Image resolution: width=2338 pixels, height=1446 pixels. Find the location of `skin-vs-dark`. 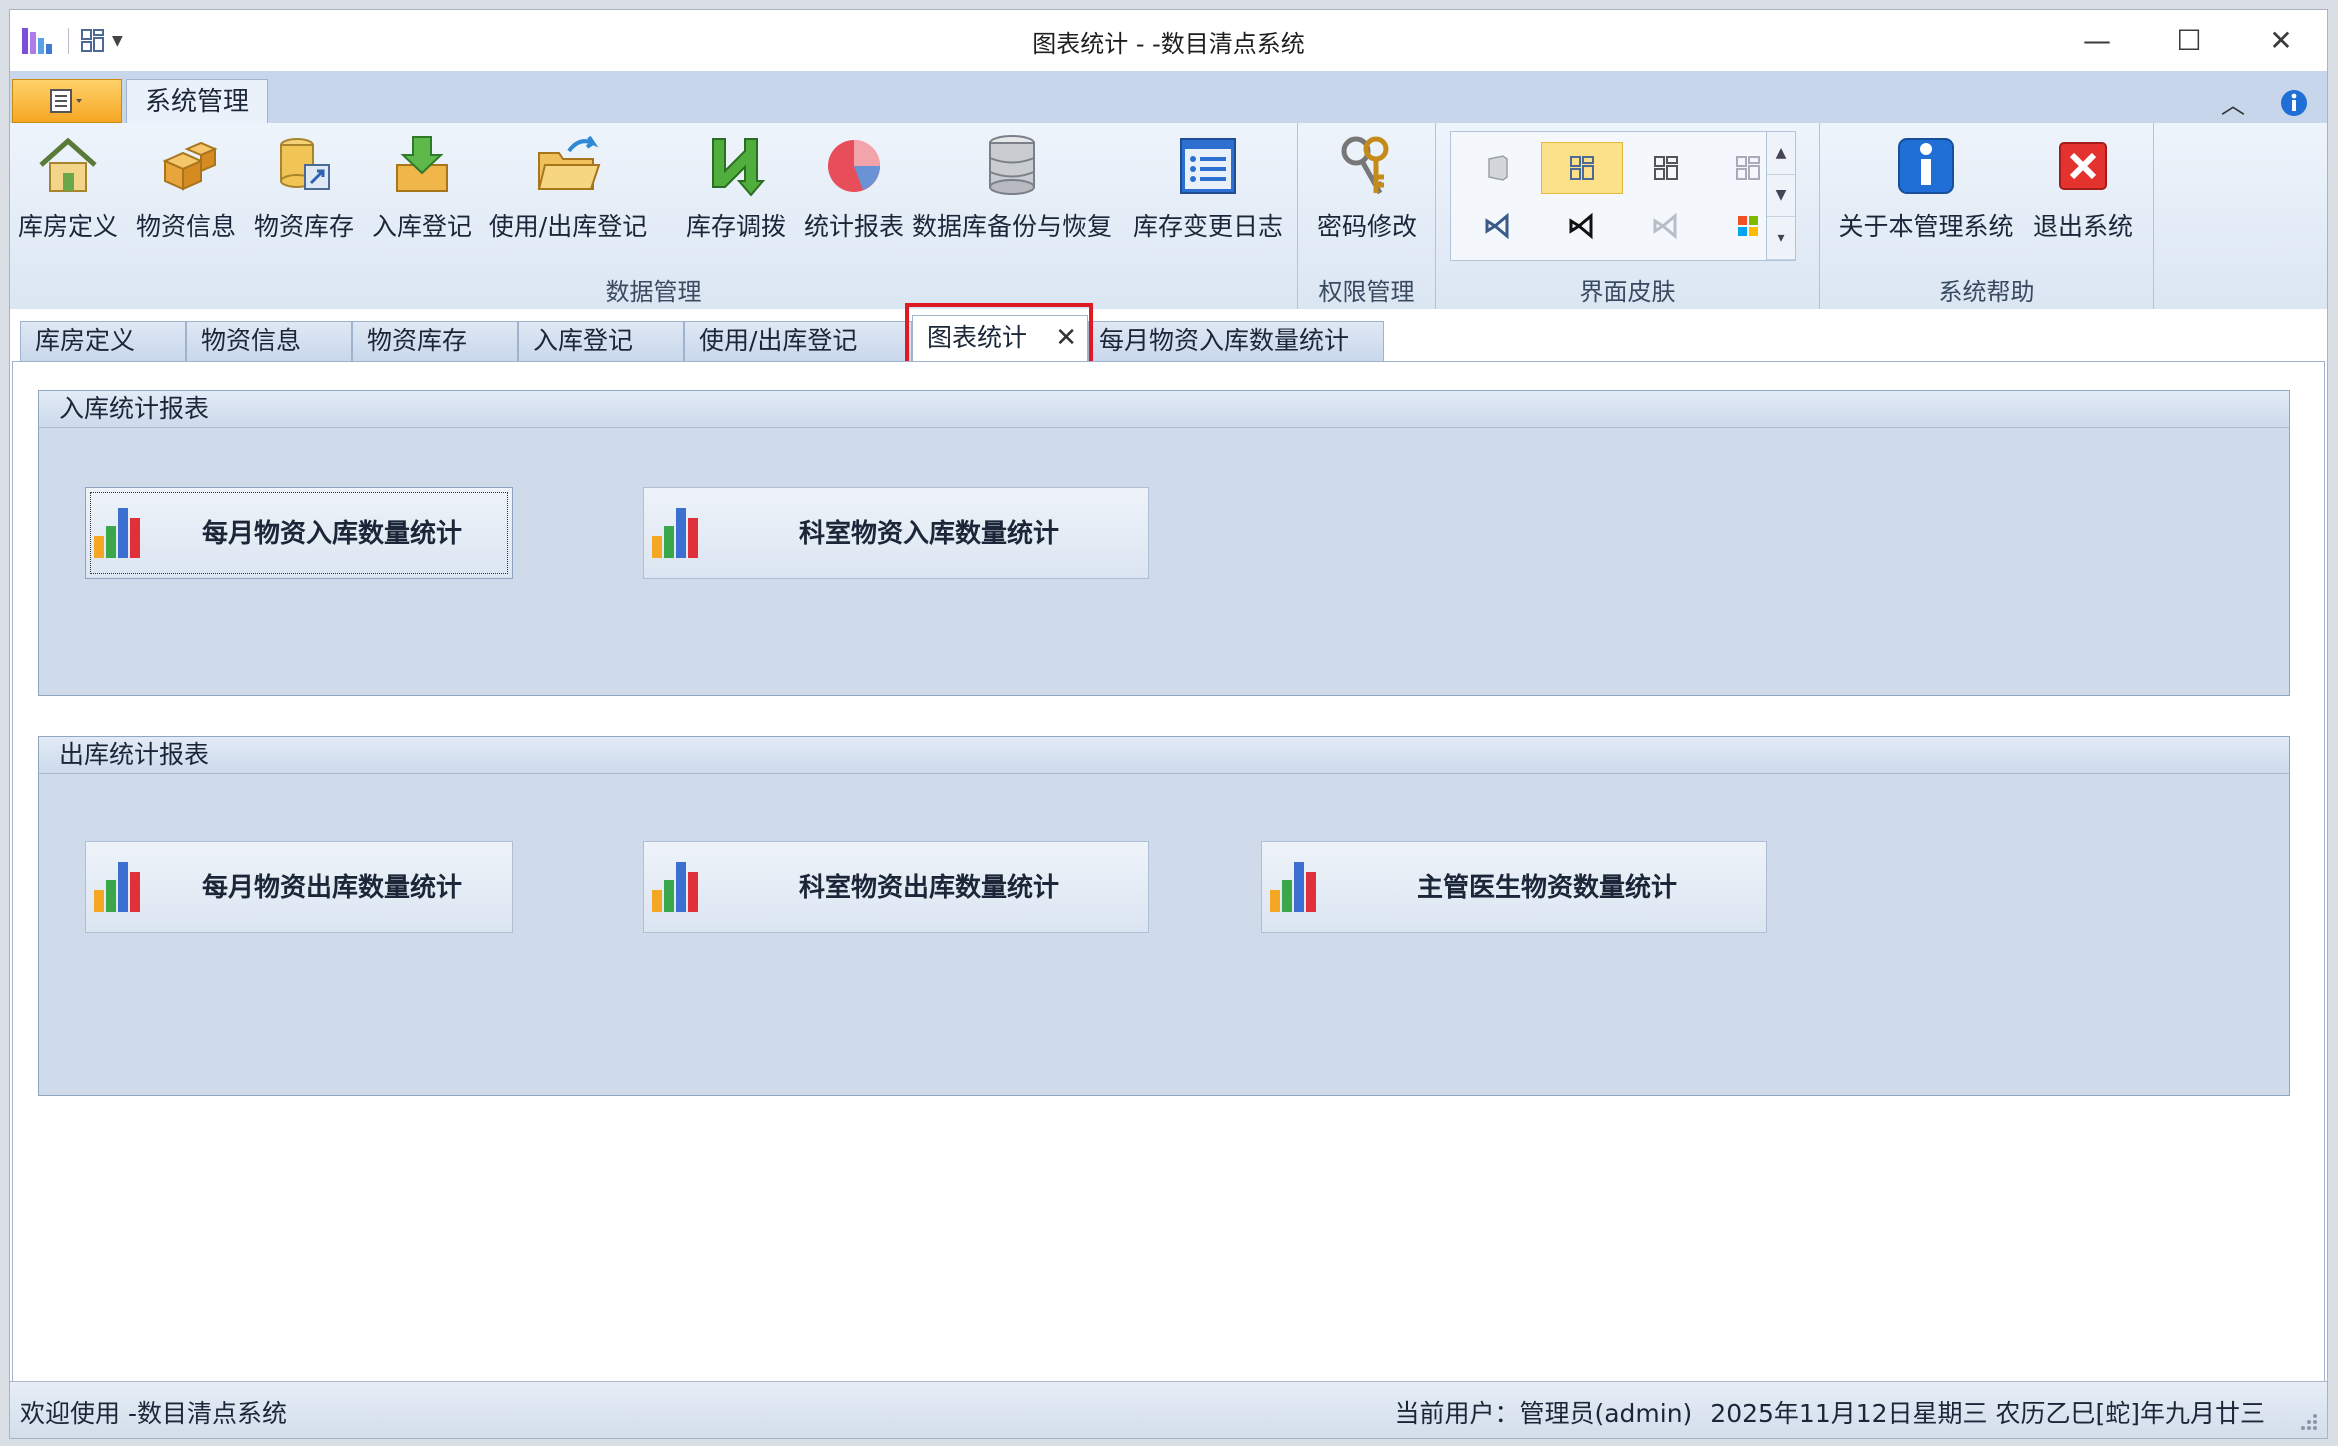

skin-vs-dark is located at coordinates (1582, 226).